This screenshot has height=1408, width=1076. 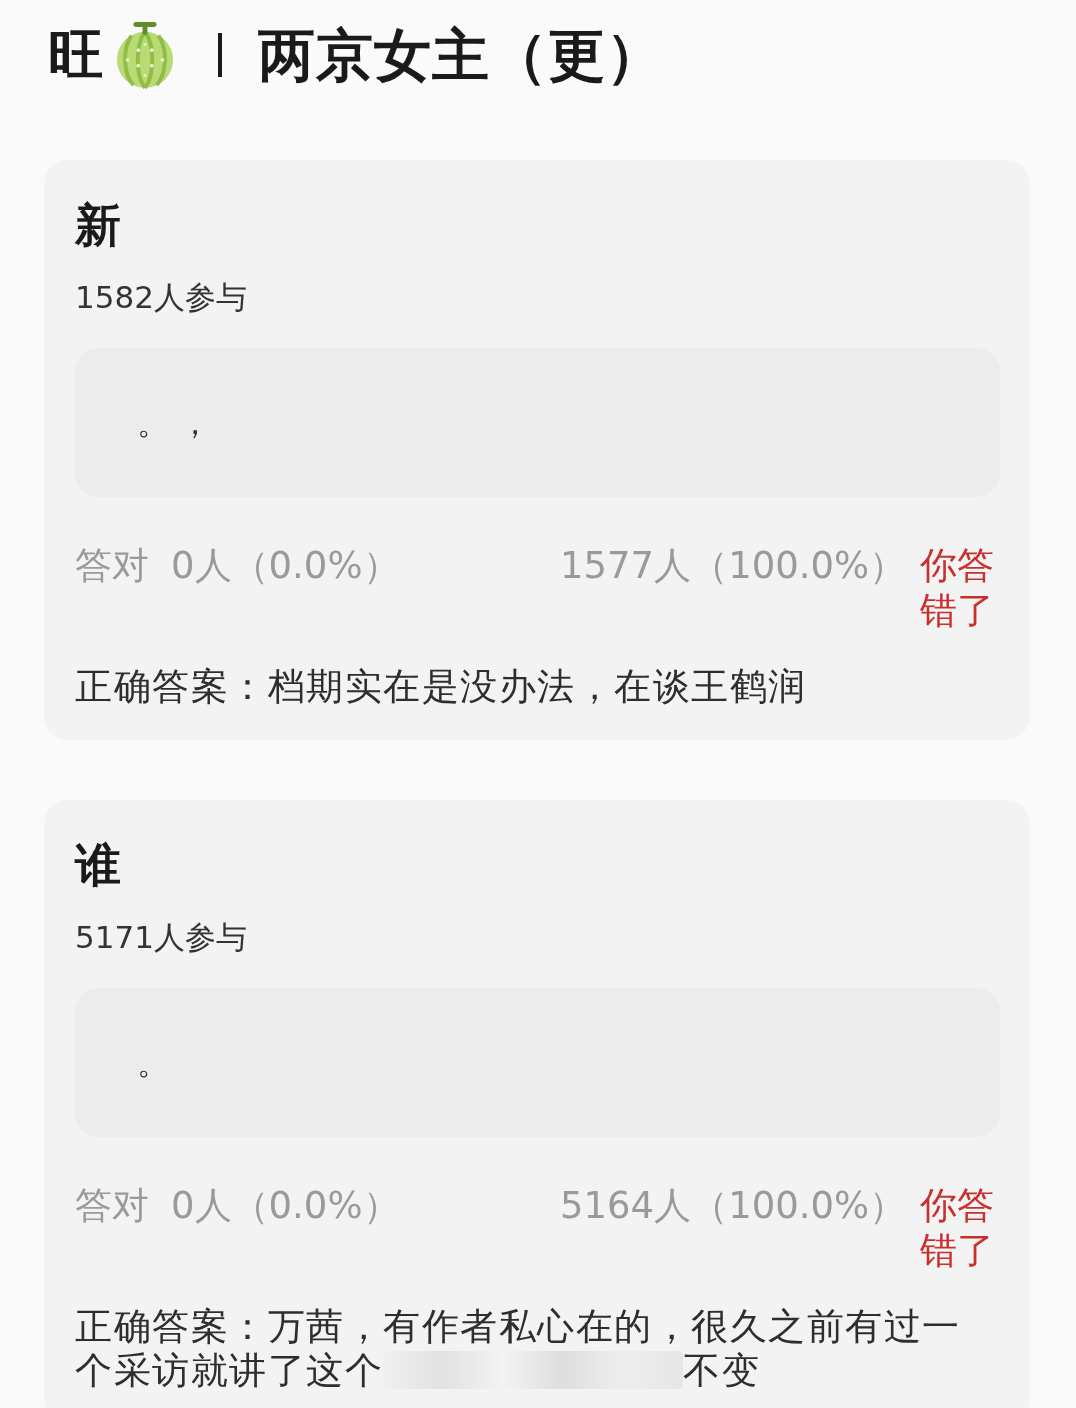 I want to click on correct-answer-text: 正确答案：万茜，有作者私心在的，很久之前有过一个采访就讲了这个 不变, so click(x=518, y=1349).